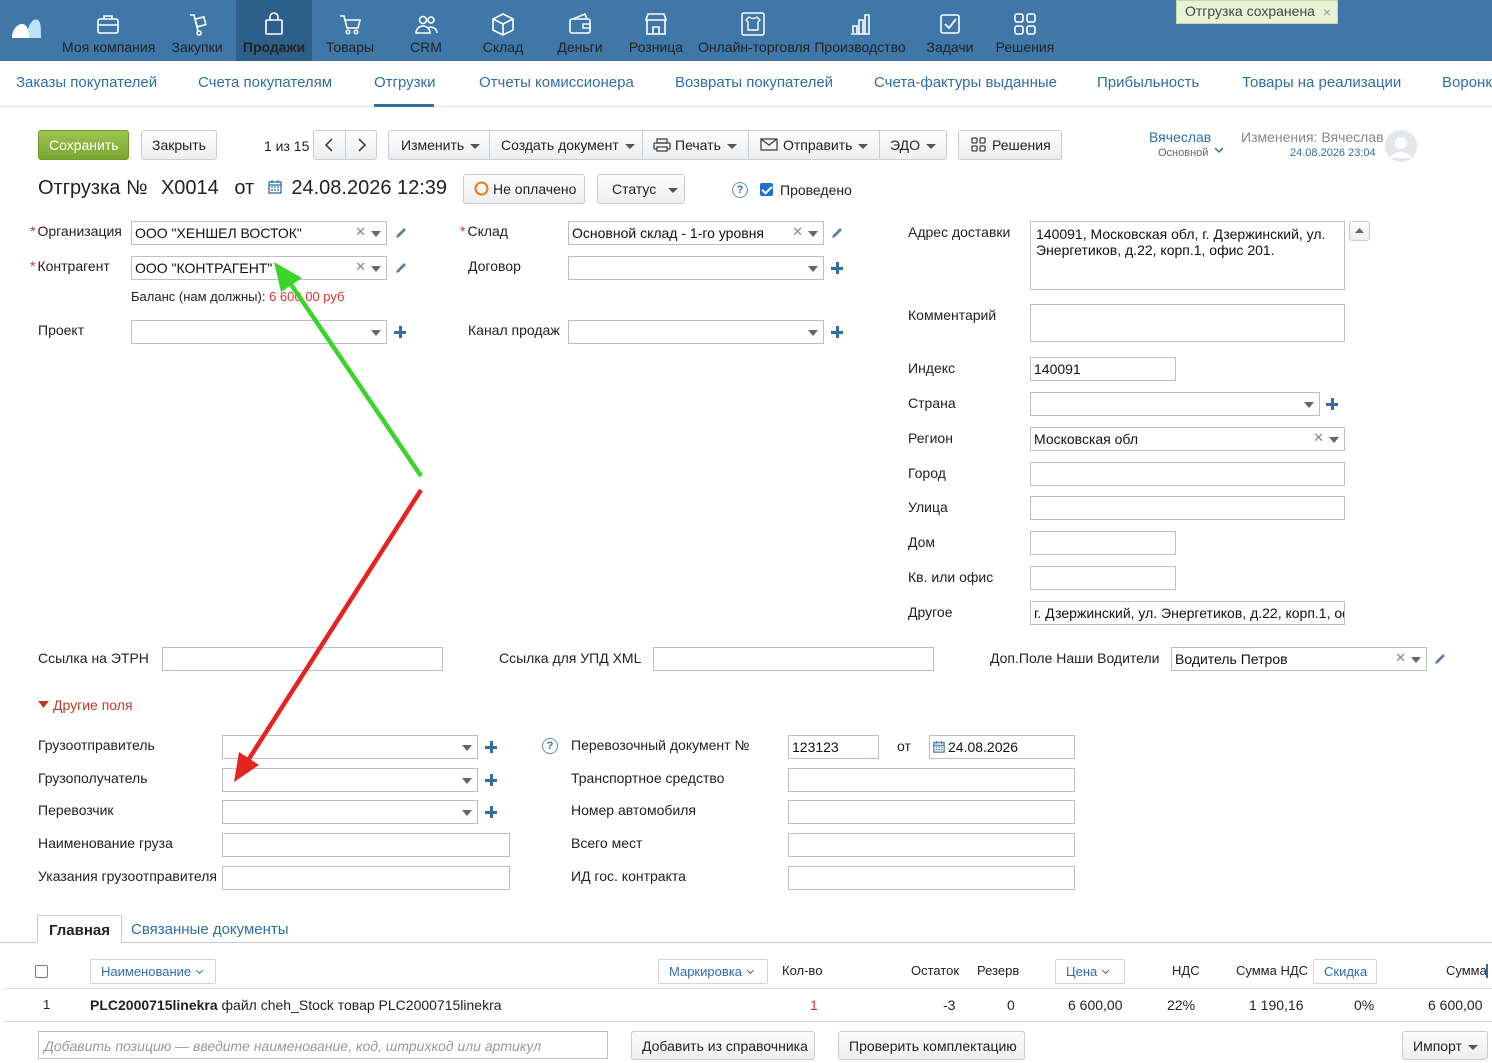 This screenshot has height=1063, width=1492. Describe the element at coordinates (80, 929) in the screenshot. I see `tab-main: Главная` at that location.